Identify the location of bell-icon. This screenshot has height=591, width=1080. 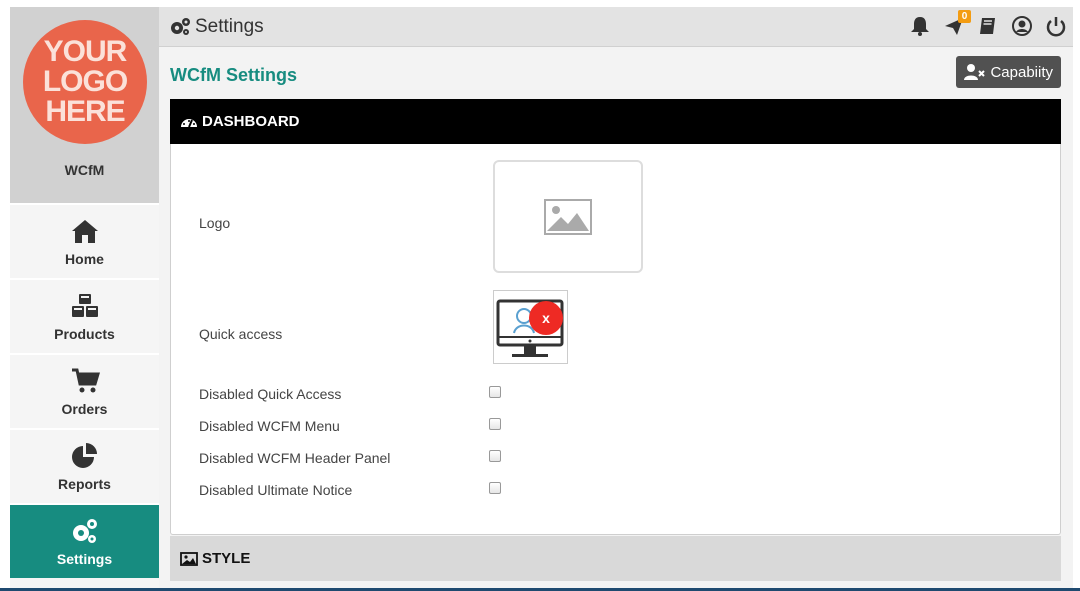
(920, 26).